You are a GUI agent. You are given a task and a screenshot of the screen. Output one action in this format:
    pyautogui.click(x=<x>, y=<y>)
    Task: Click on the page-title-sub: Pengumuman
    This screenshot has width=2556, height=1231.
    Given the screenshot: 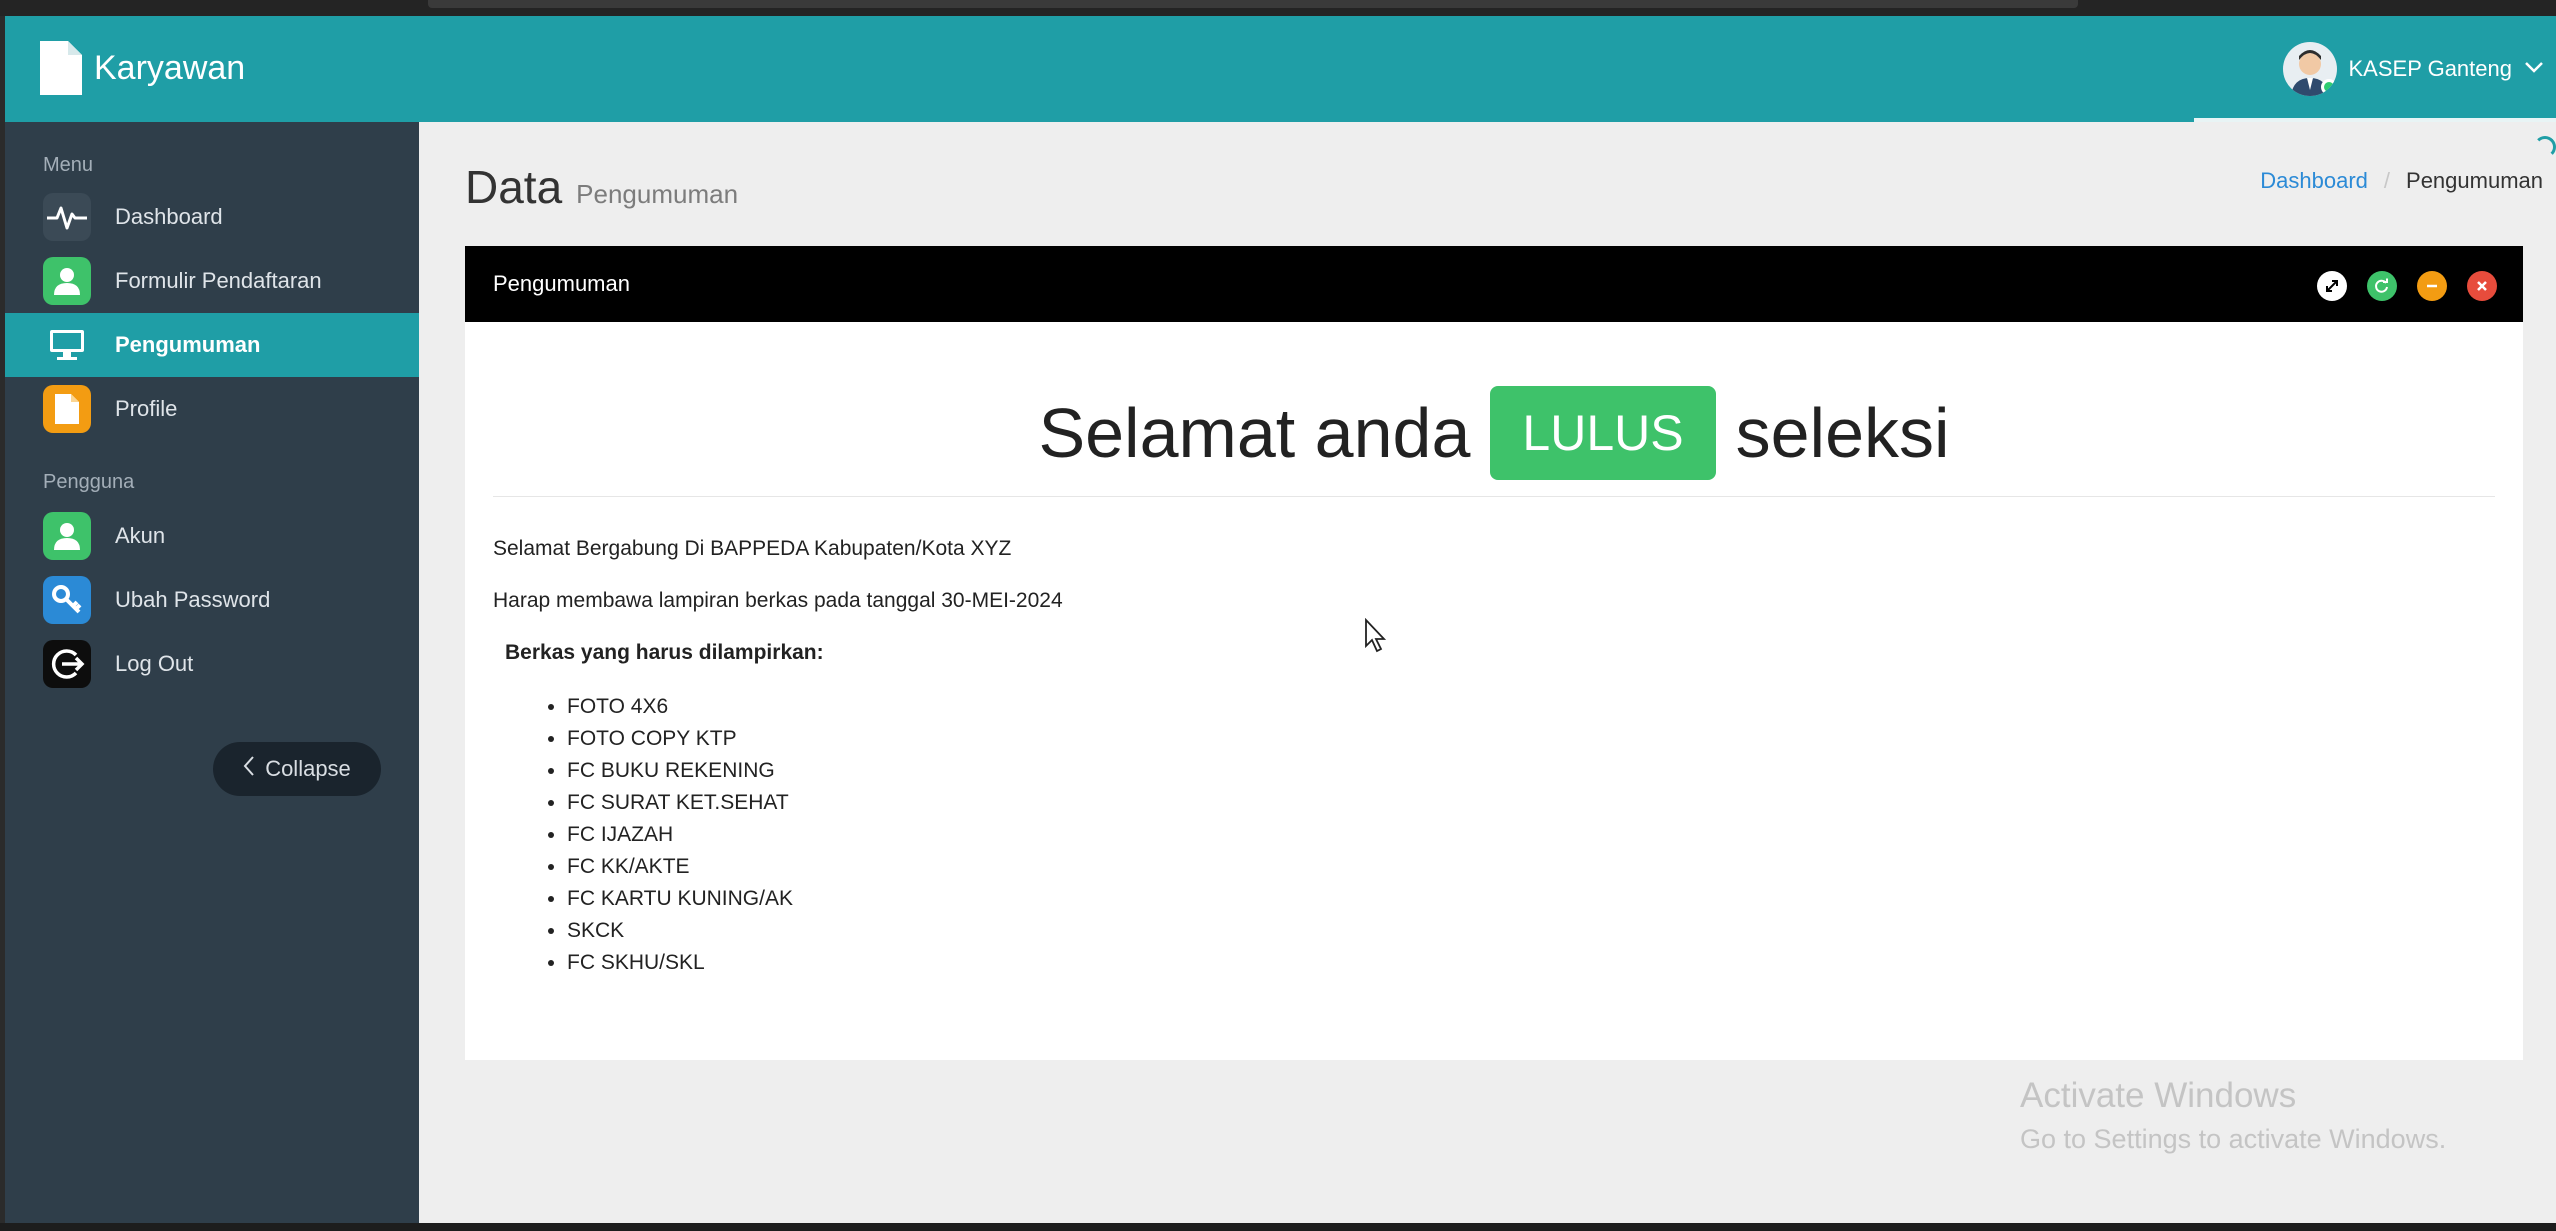 What is the action you would take?
    pyautogui.click(x=657, y=194)
    